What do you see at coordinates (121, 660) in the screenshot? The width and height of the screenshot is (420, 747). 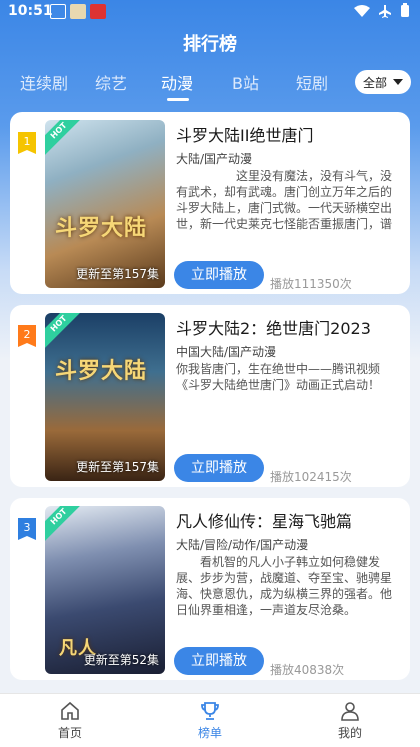 I see `episode-status: 更新至第52集` at bounding box center [121, 660].